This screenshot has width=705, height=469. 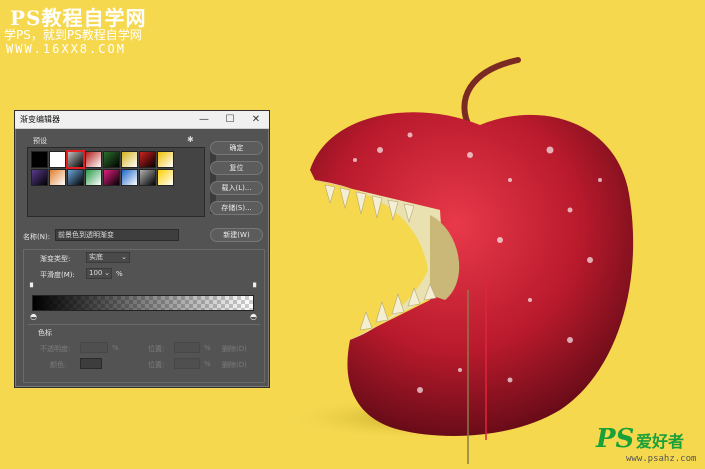 What do you see at coordinates (253, 316) in the screenshot?
I see `color-stop-right: ◓` at bounding box center [253, 316].